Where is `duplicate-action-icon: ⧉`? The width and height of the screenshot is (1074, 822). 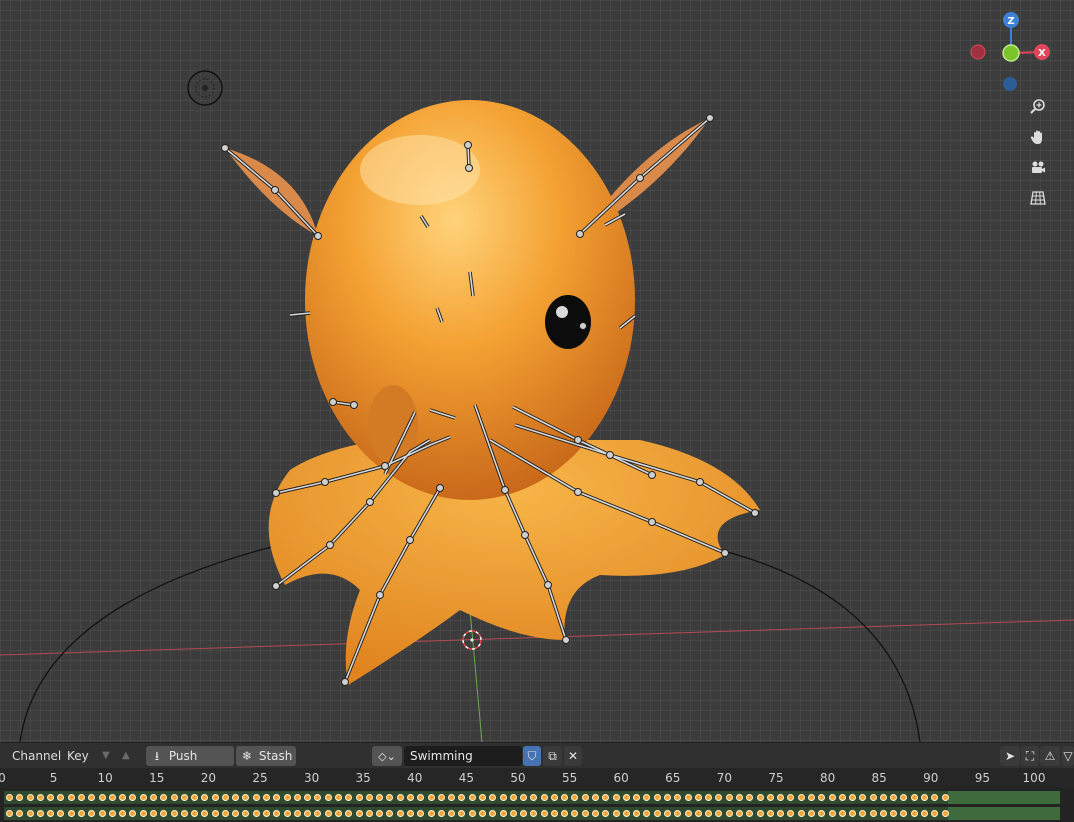
duplicate-action-icon: ⧉ is located at coordinates (552, 756).